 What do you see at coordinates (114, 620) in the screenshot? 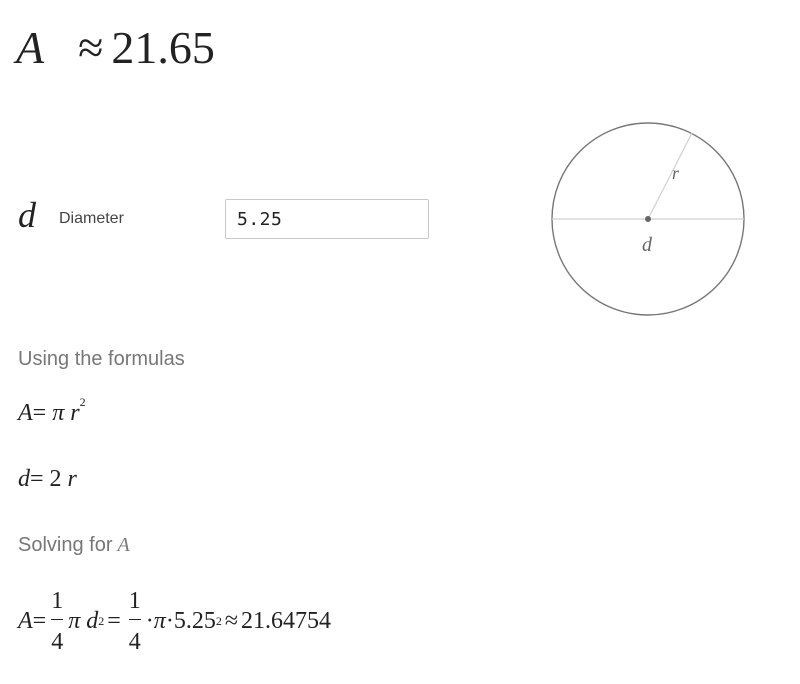
I see `solution-eq2: =` at bounding box center [114, 620].